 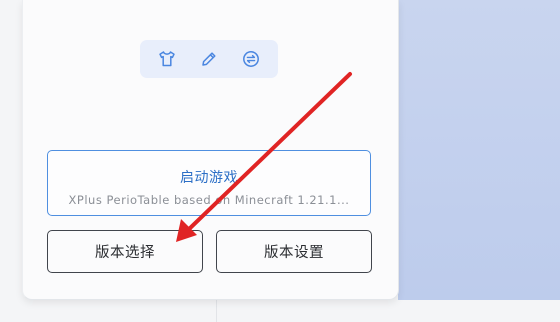 I want to click on swap-icon, so click(x=251, y=59).